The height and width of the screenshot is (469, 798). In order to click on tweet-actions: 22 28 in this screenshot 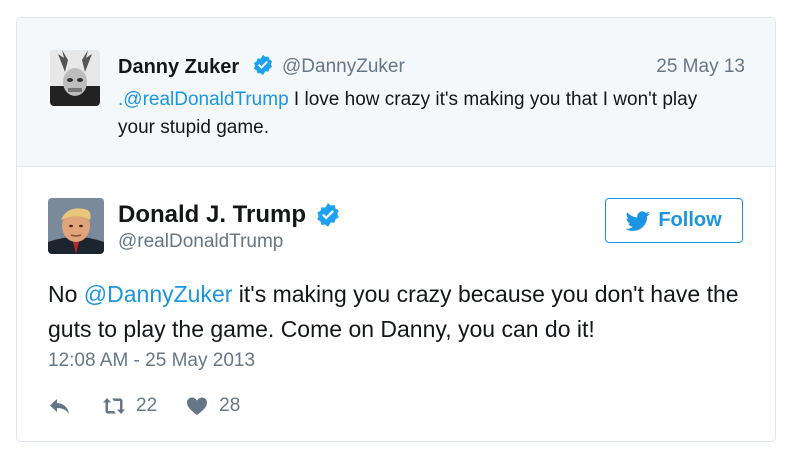, I will do `click(144, 406)`.